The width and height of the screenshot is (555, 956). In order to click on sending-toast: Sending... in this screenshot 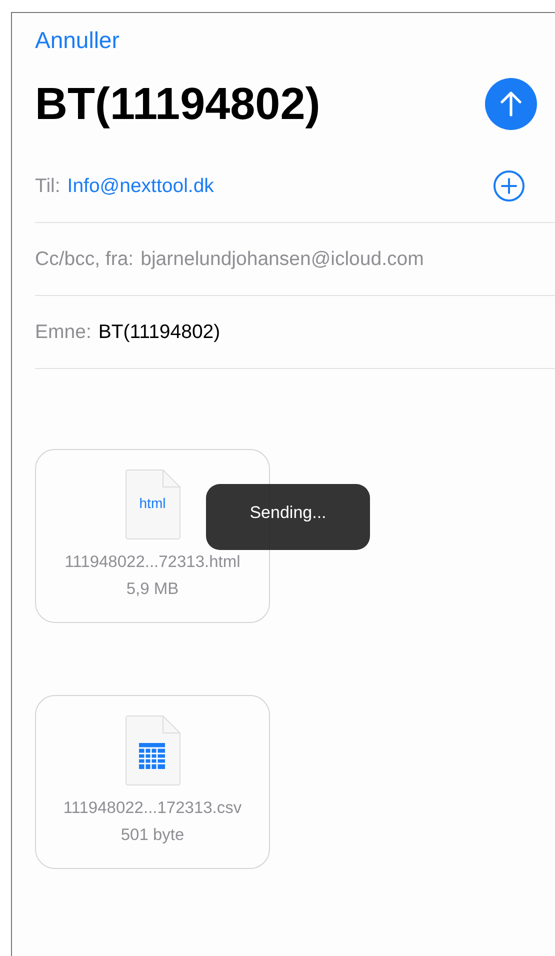, I will do `click(288, 517)`.